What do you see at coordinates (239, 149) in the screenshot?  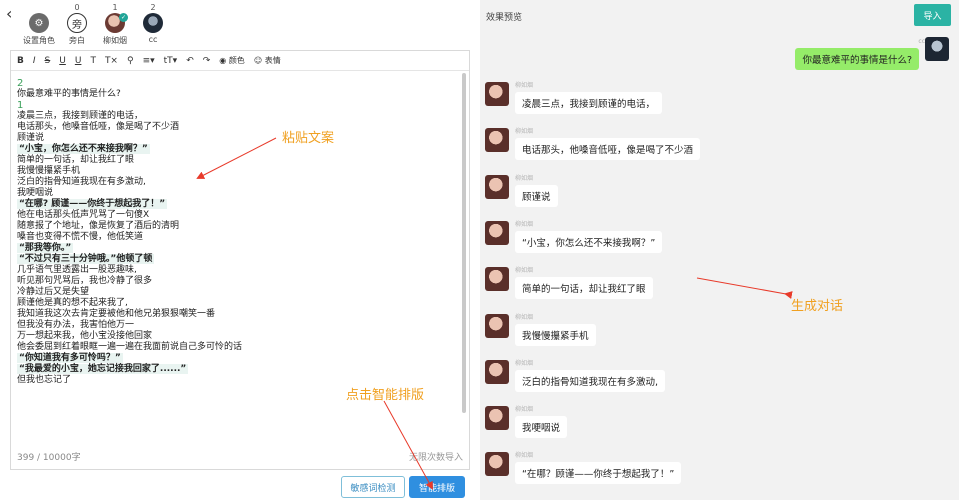 I see `editor-line: “小宝，你怎么还不来接我啊？”` at bounding box center [239, 149].